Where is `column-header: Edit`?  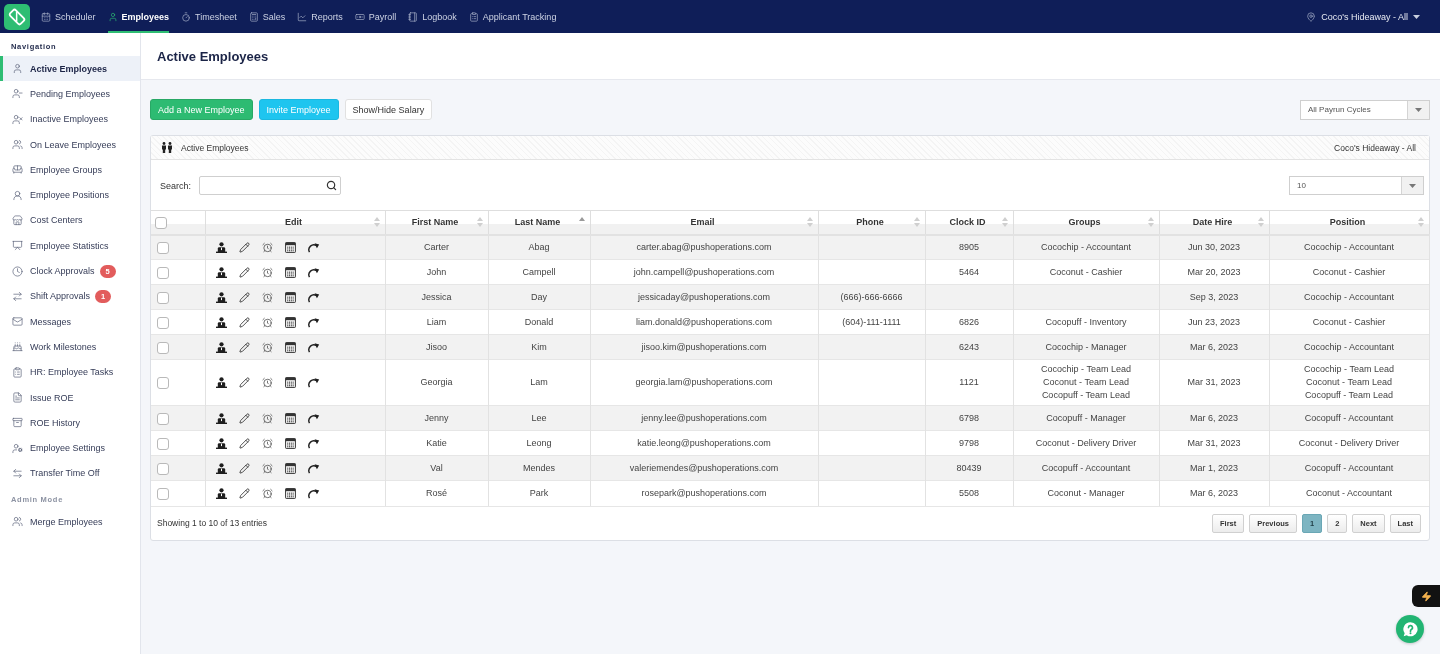 column-header: Edit is located at coordinates (295, 222).